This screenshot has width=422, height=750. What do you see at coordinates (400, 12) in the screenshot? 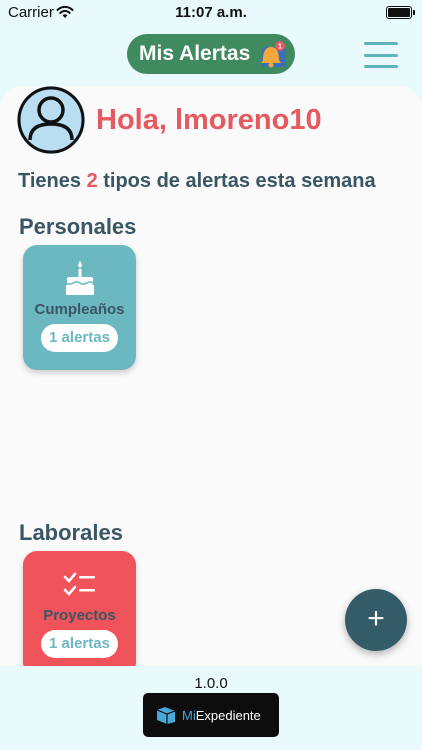
I see `battery-icon` at bounding box center [400, 12].